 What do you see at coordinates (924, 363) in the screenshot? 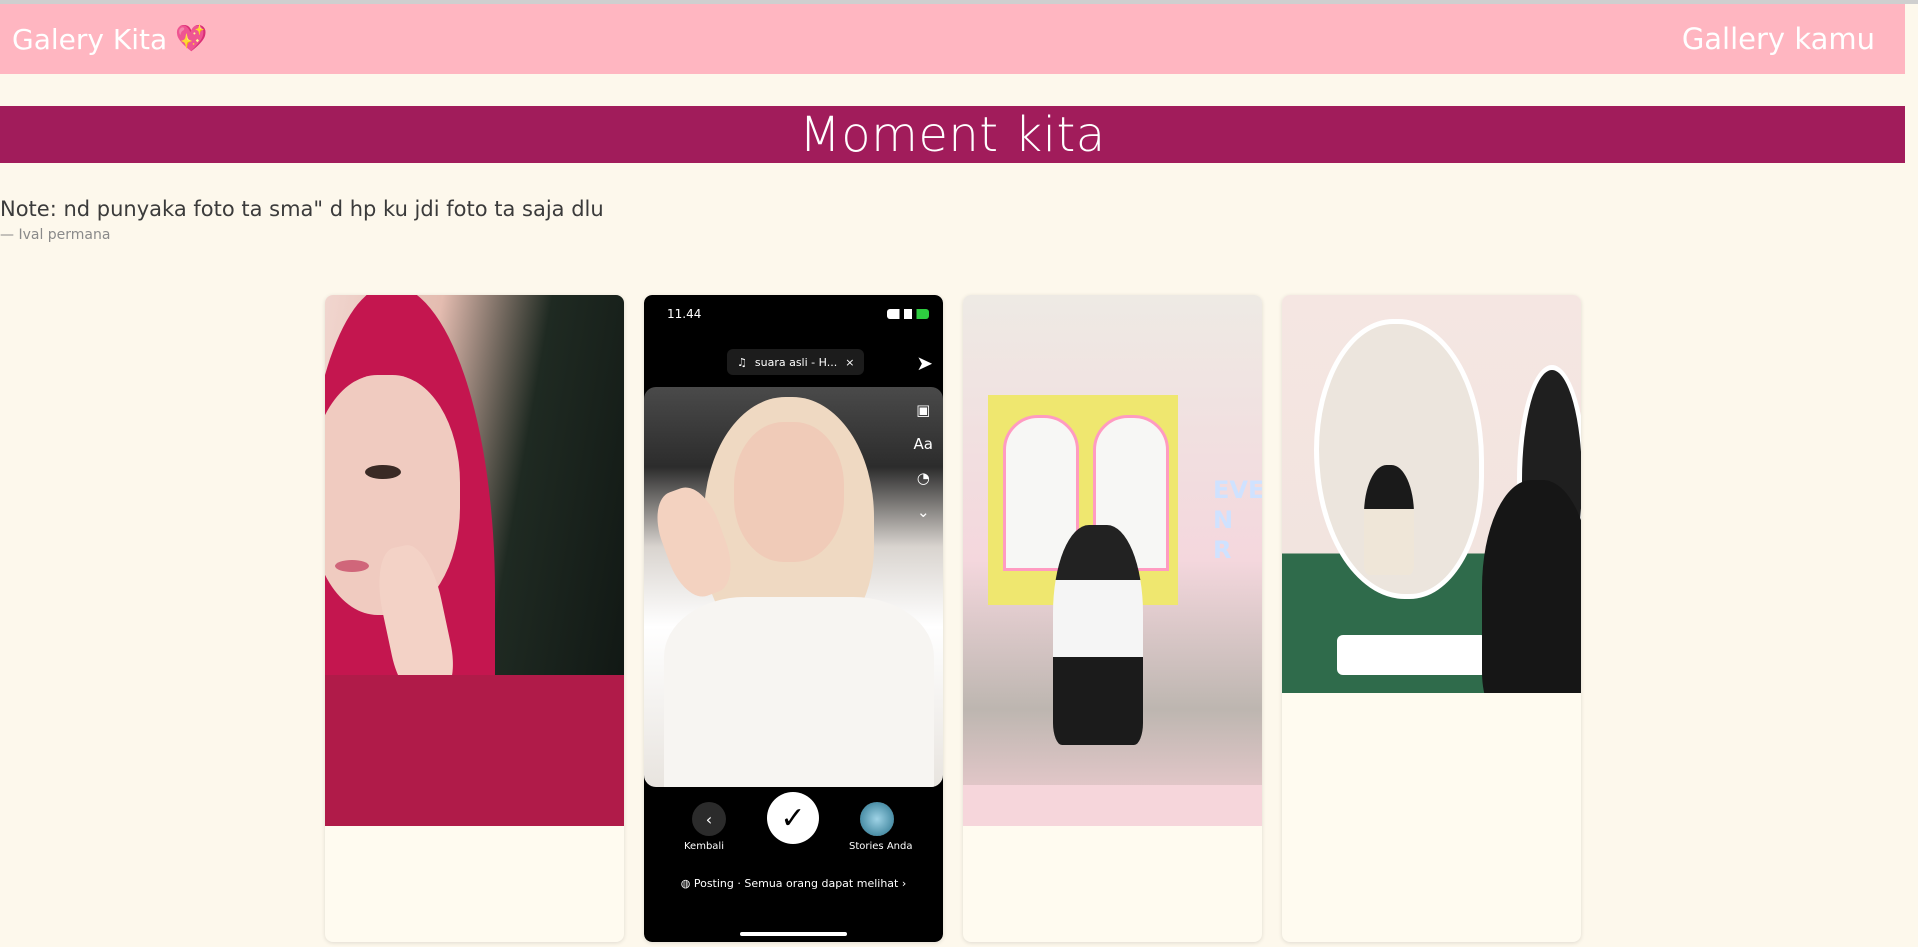
I see `send-icon: ➤` at bounding box center [924, 363].